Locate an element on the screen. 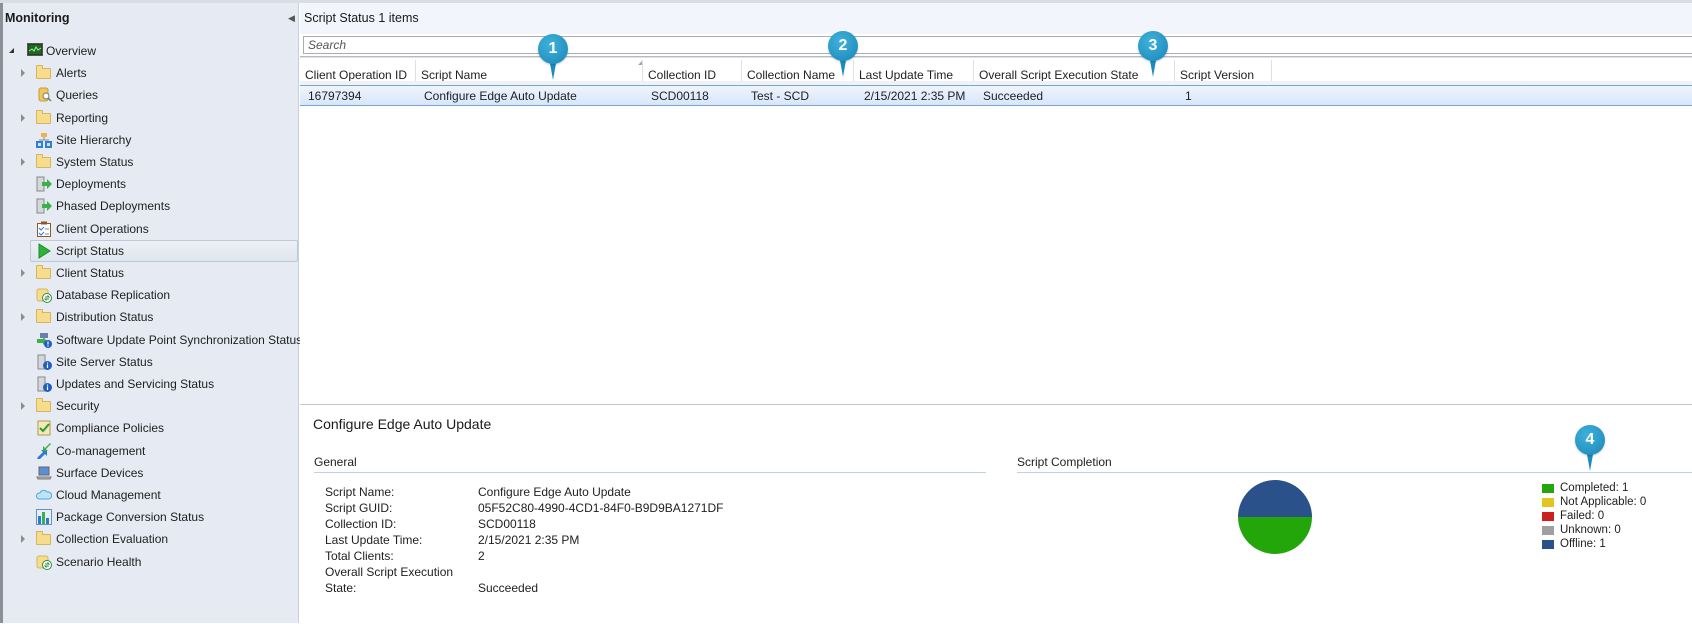 The height and width of the screenshot is (624, 1692). pie-slice-completed is located at coordinates (1275, 535).